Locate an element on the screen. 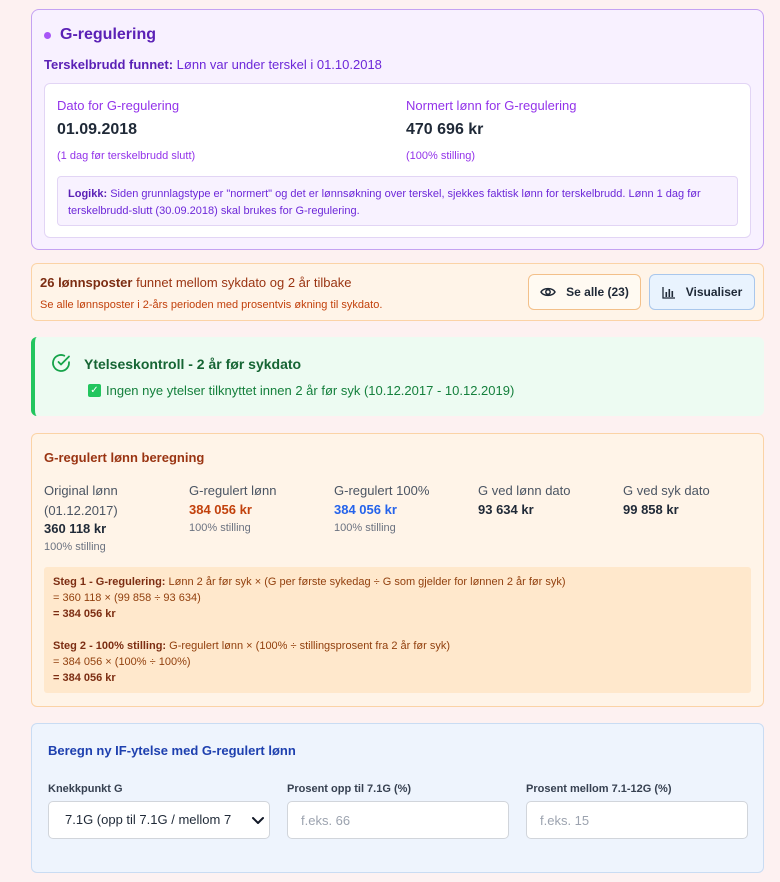 Image resolution: width=780 pixels, height=882 pixels. pct-mid-input is located at coordinates (637, 820).